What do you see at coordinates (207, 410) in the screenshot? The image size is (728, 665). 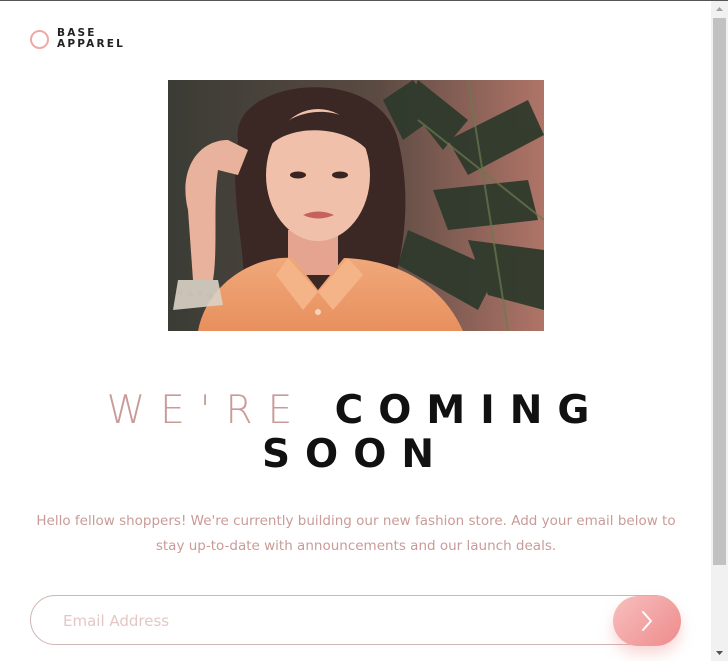 I see `title-light: WE'RE` at bounding box center [207, 410].